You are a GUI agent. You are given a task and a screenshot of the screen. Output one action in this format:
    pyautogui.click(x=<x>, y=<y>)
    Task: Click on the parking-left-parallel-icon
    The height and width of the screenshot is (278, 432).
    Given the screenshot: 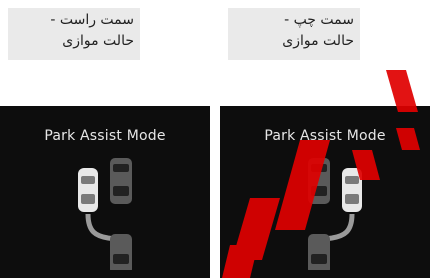 What is the action you would take?
    pyautogui.click(x=330, y=214)
    